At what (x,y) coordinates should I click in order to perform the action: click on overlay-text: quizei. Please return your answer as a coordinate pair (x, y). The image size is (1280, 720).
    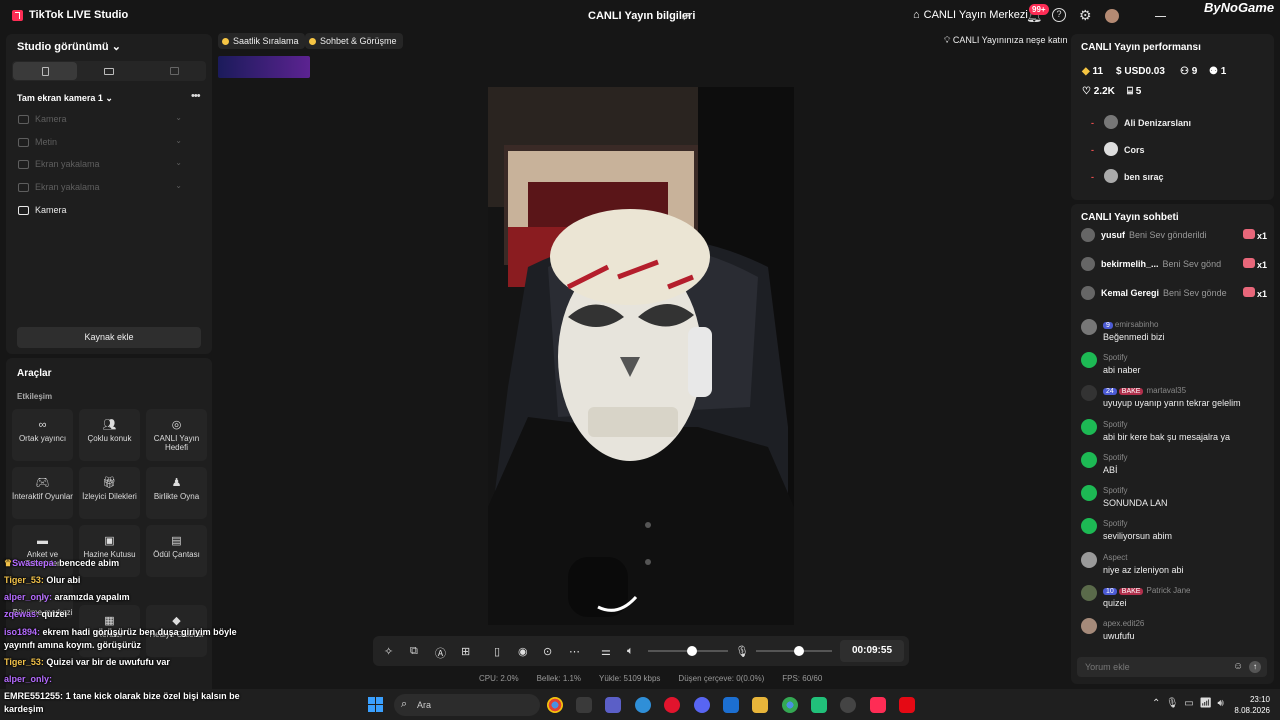
    Looking at the image, I should click on (54, 614).